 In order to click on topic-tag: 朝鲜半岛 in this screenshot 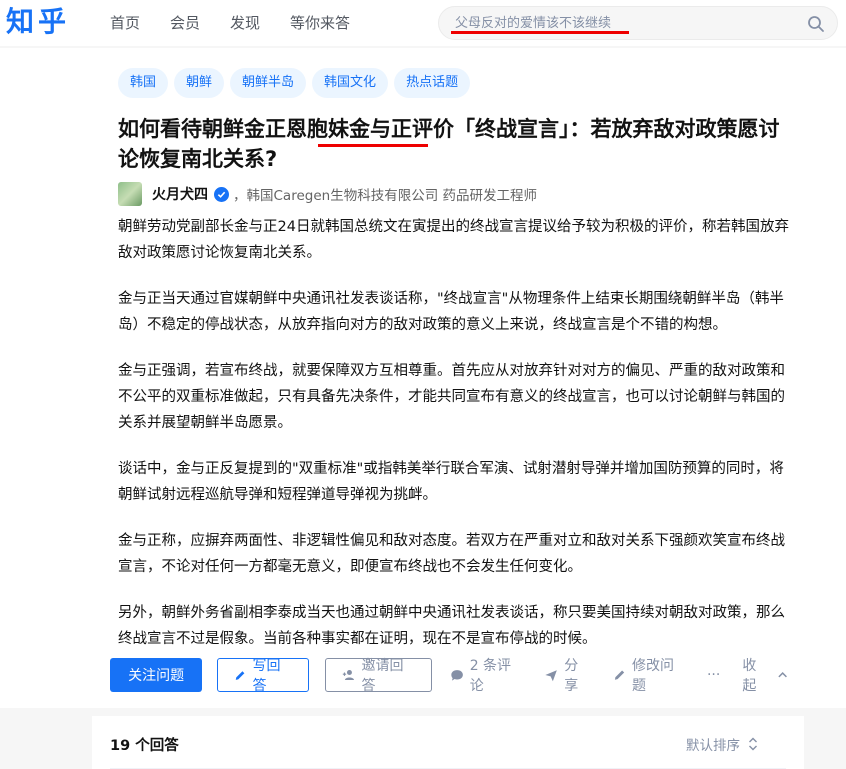, I will do `click(268, 83)`.